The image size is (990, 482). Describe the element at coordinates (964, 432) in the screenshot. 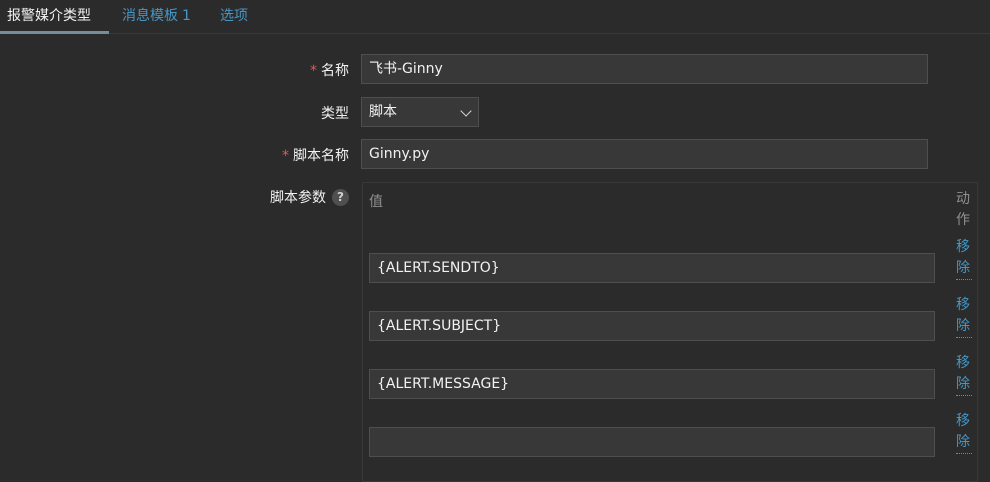

I see `remove-param-button-4: 移除` at that location.